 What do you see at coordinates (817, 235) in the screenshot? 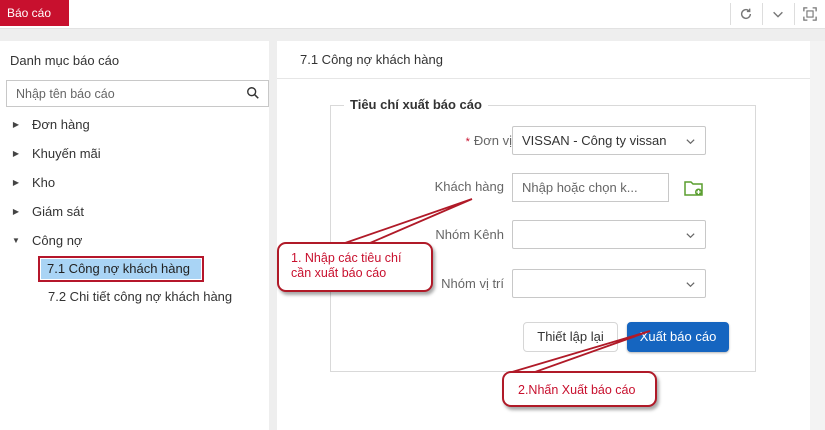
I see `page-scrollbar` at bounding box center [817, 235].